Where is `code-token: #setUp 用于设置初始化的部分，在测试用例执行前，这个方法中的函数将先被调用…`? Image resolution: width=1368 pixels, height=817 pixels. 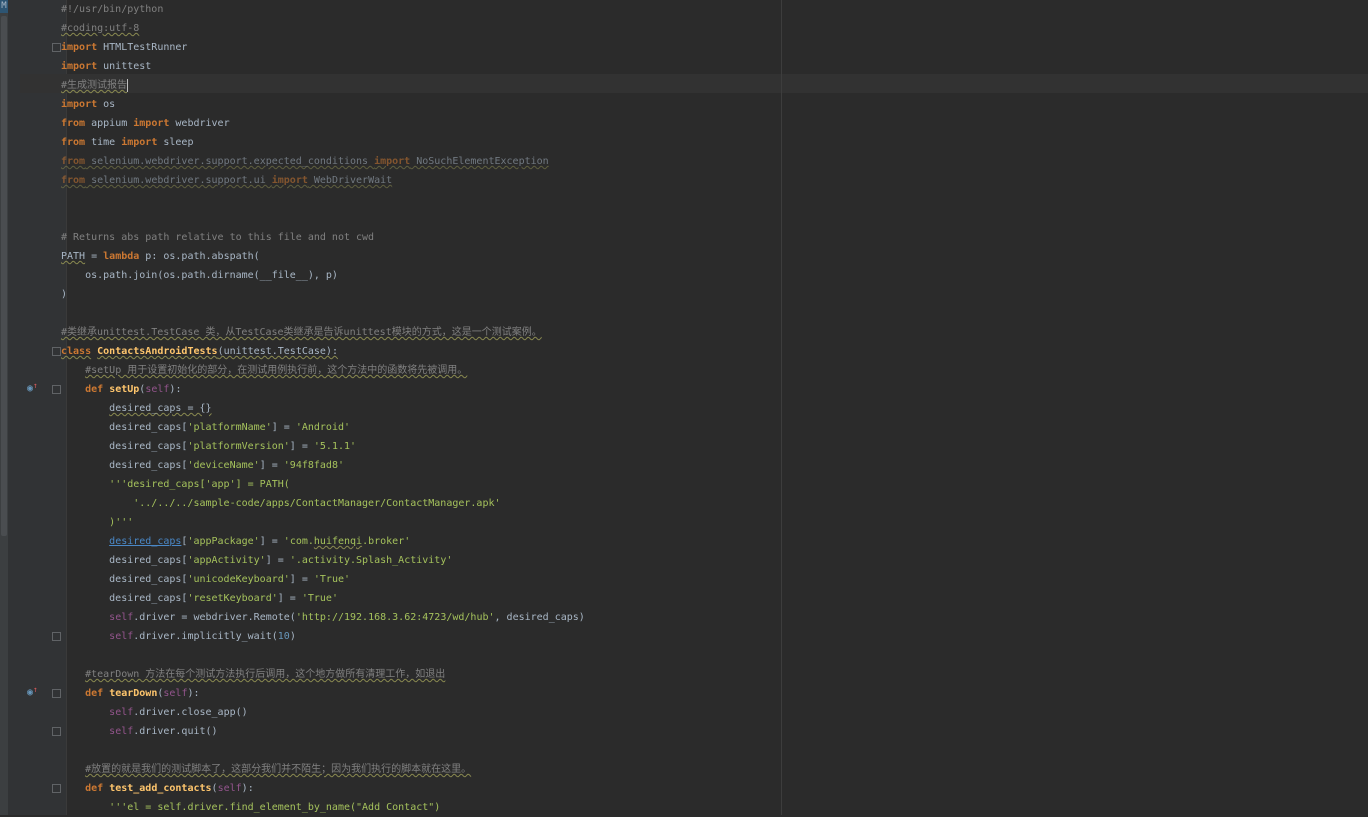
code-token: #setUp 用于设置初始化的部分，在测试用例执行前，这个方法中的函数将先被调用… is located at coordinates (276, 370).